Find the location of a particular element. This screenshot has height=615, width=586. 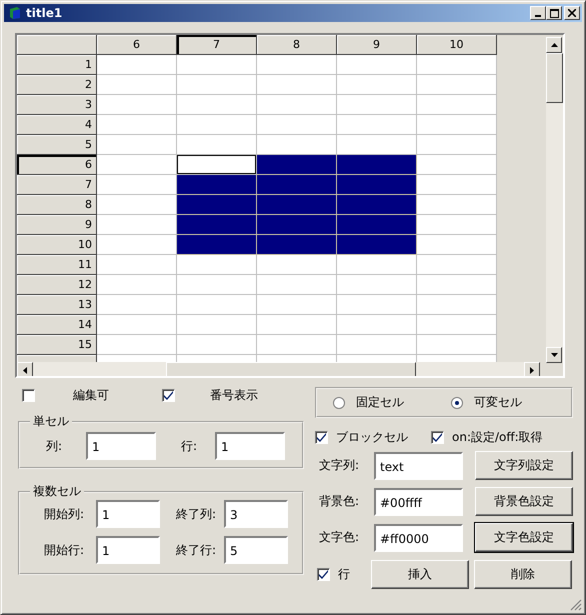

minimize-button is located at coordinates (538, 13).